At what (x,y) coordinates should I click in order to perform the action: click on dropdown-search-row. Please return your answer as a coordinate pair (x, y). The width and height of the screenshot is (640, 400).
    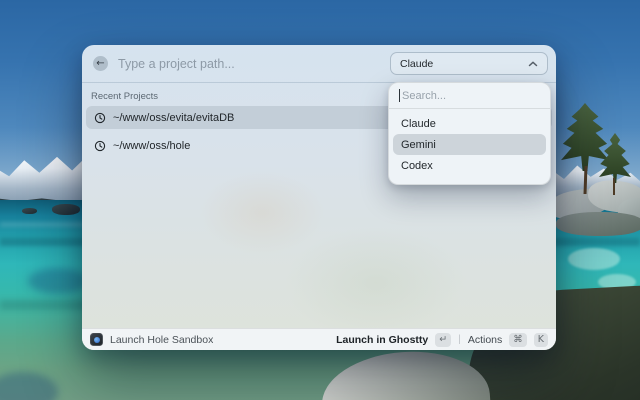
    Looking at the image, I should click on (469, 95).